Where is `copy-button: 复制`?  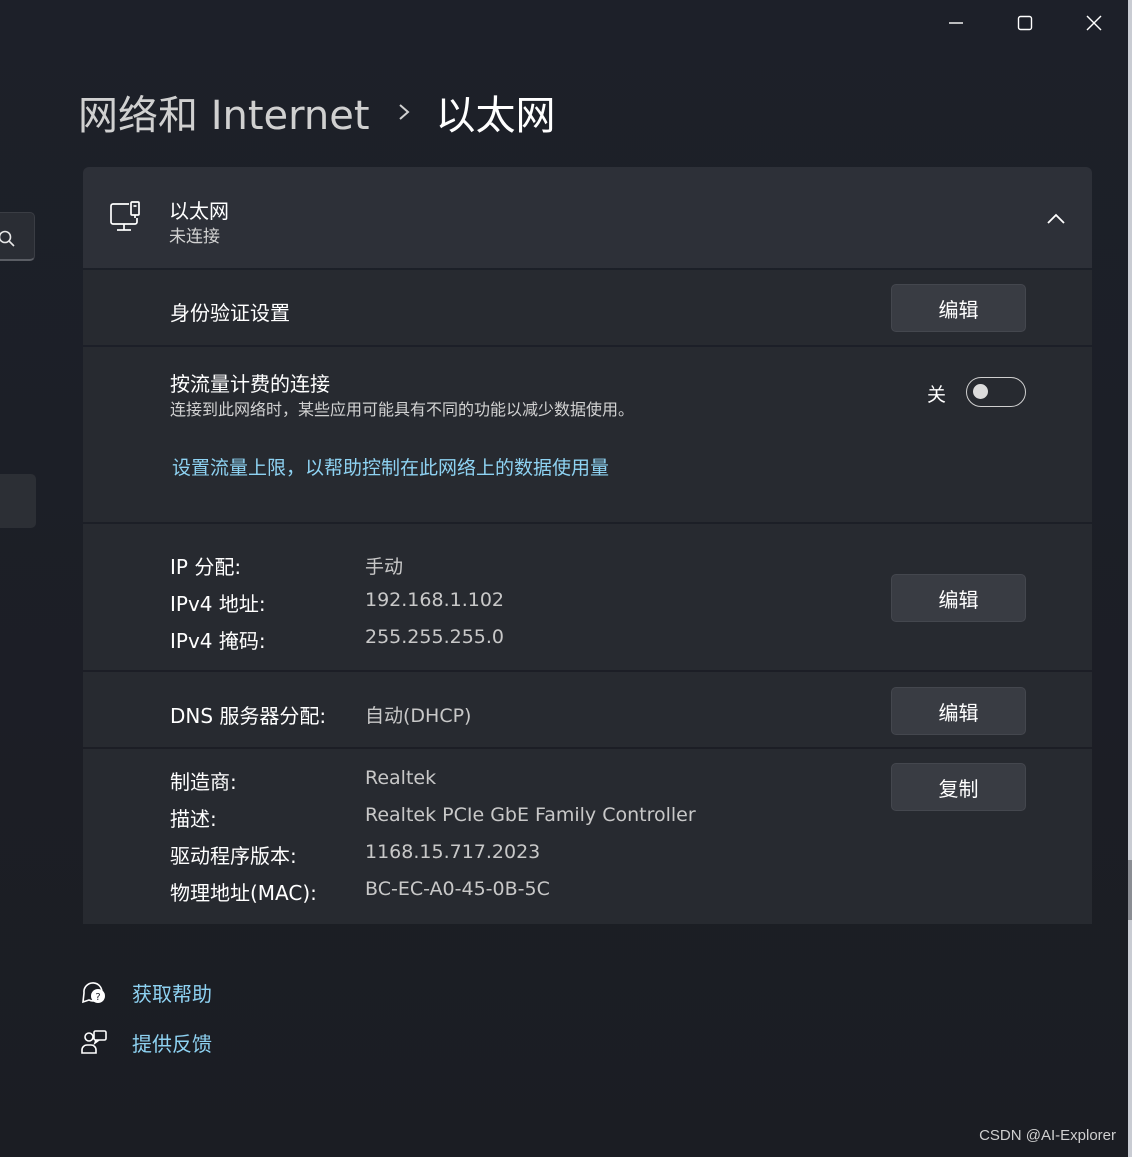
copy-button: 复制 is located at coordinates (958, 787).